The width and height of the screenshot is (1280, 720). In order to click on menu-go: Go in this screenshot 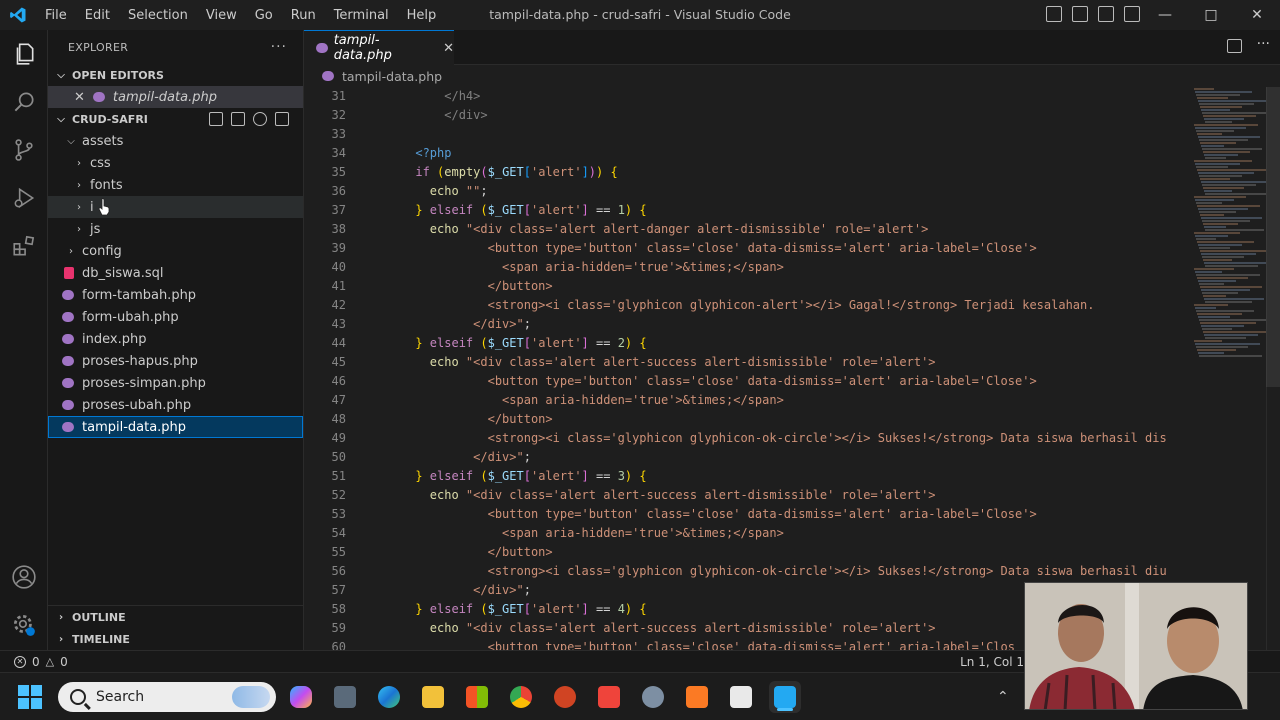, I will do `click(264, 15)`.